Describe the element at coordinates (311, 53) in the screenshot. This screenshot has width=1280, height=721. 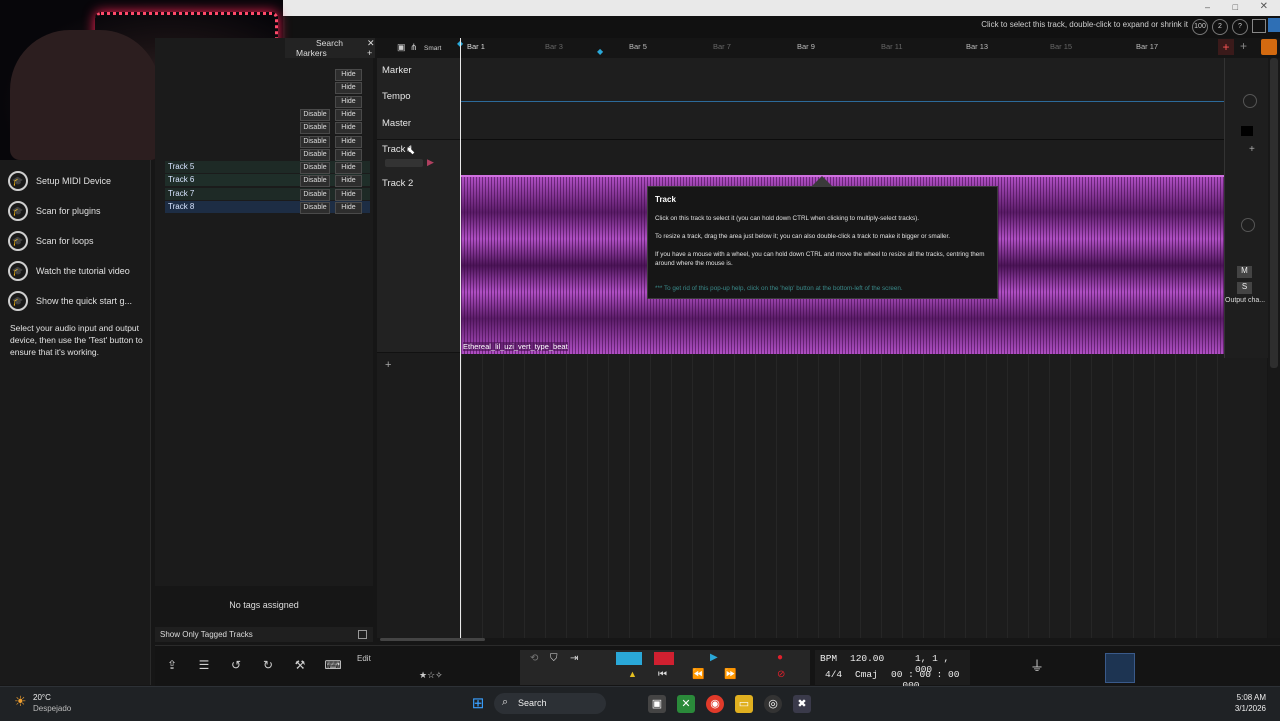
I see `markers-label: Markers` at that location.